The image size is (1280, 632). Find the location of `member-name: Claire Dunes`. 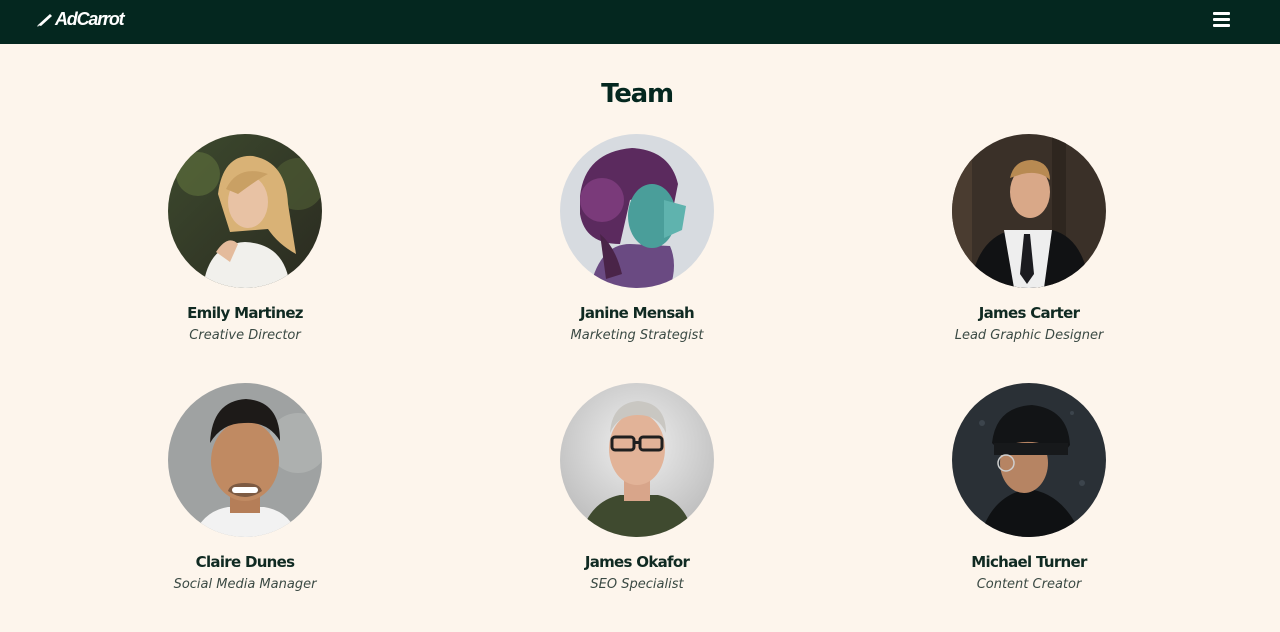

member-name: Claire Dunes is located at coordinates (245, 562).